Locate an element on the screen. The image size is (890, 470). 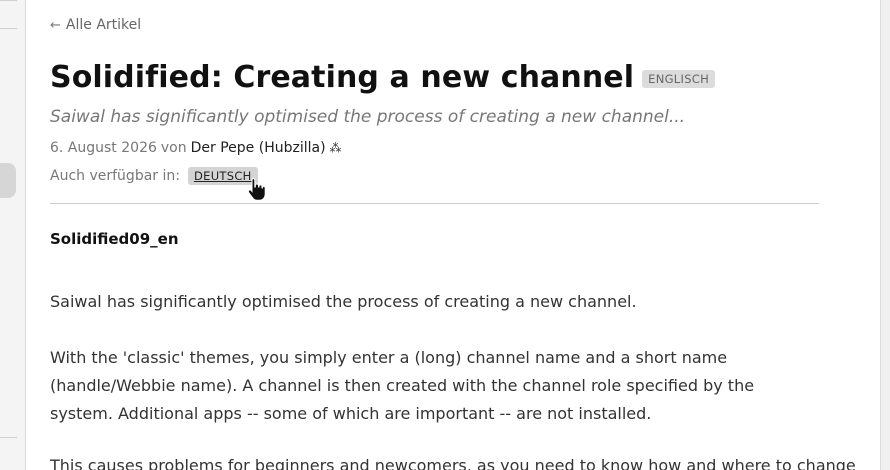
hand-pointer-icon is located at coordinates (256, 189).